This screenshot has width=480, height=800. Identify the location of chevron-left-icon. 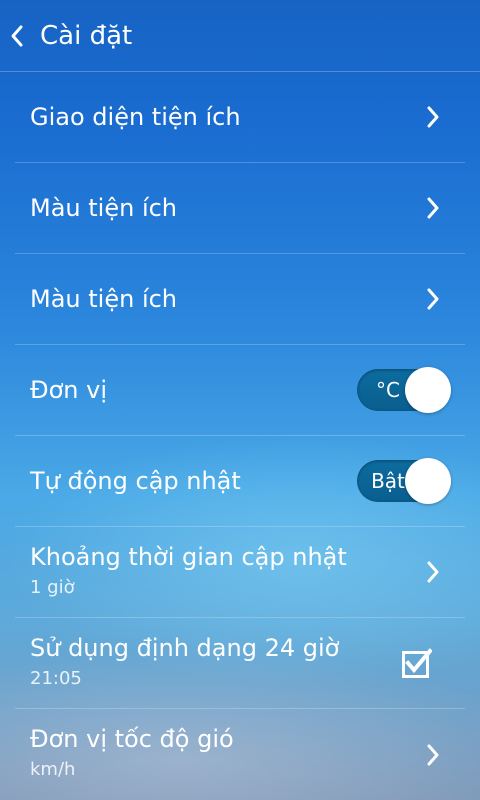
(17, 35).